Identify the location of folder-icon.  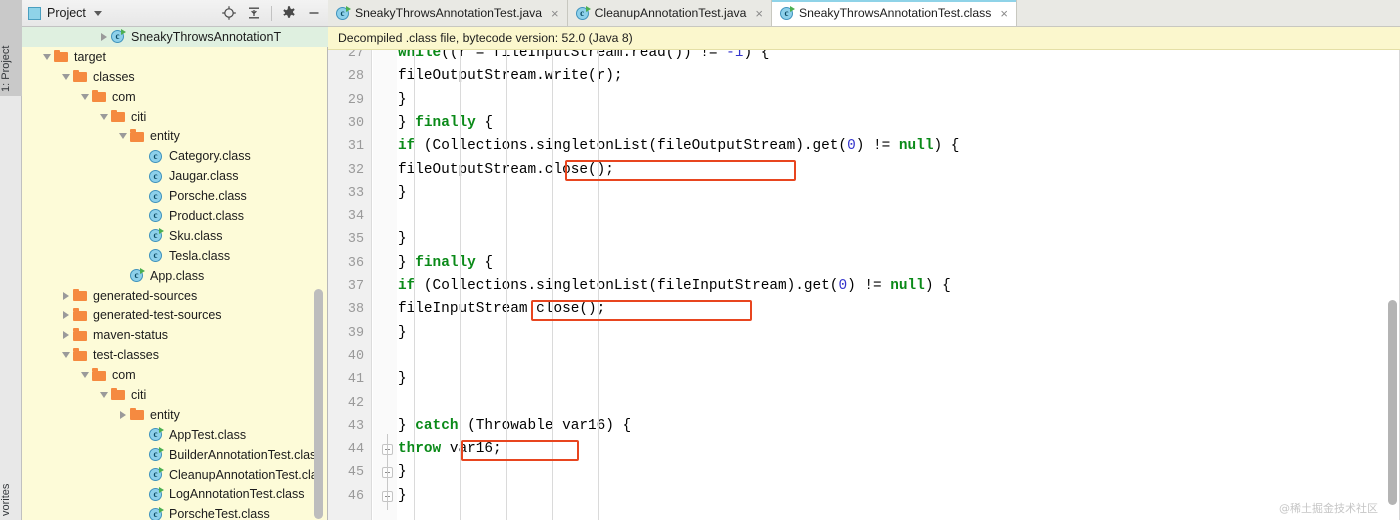
(99, 375).